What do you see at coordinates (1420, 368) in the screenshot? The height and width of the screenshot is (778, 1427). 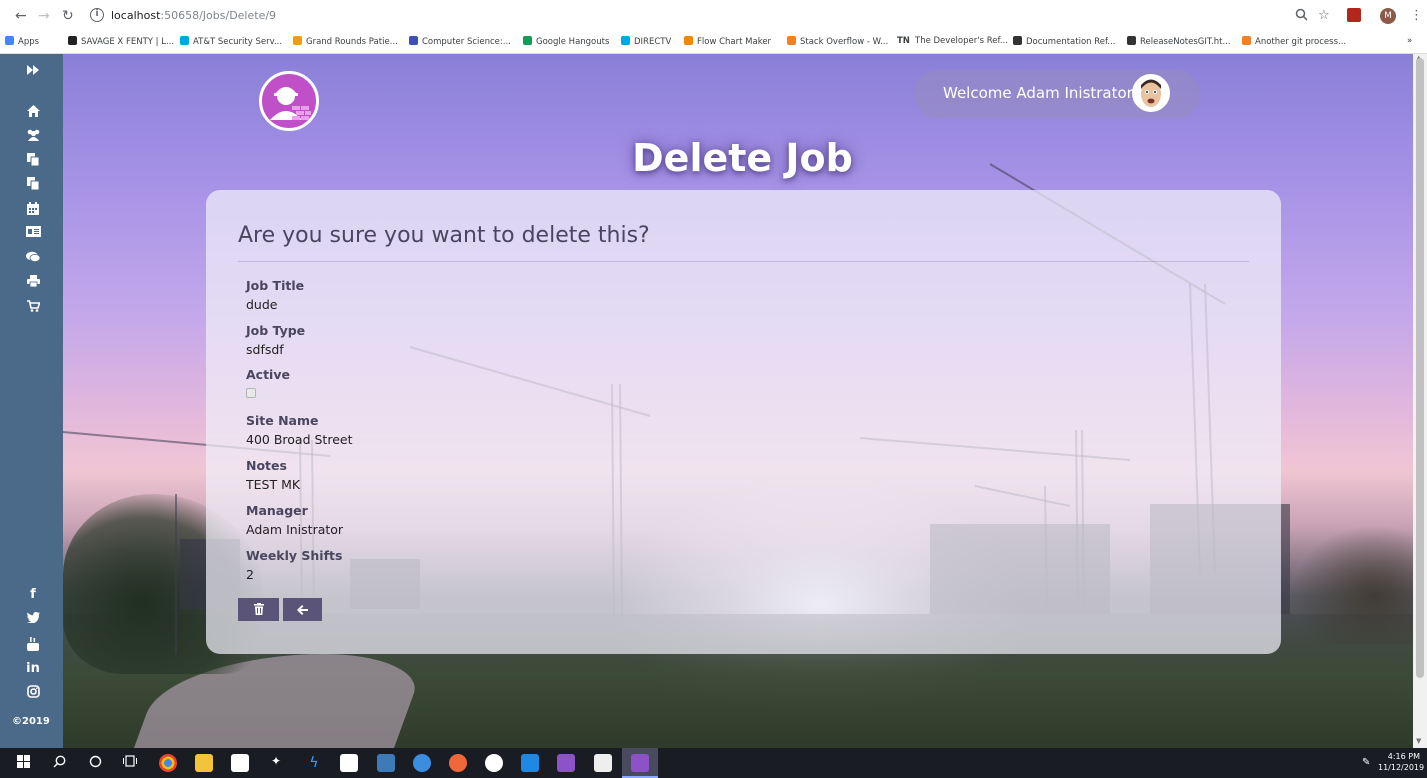 I see `scrollbar-thumb` at bounding box center [1420, 368].